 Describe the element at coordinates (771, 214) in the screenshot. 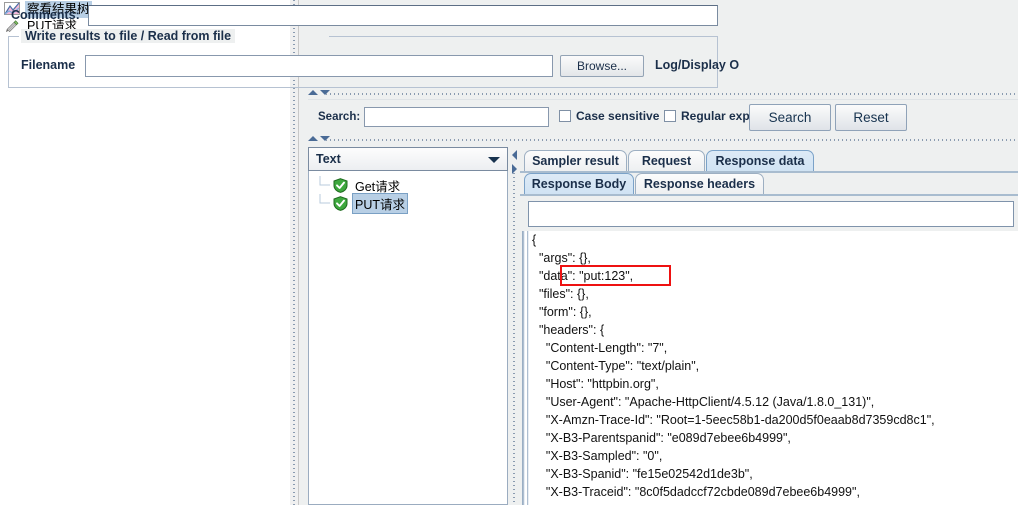

I see `find-input` at that location.